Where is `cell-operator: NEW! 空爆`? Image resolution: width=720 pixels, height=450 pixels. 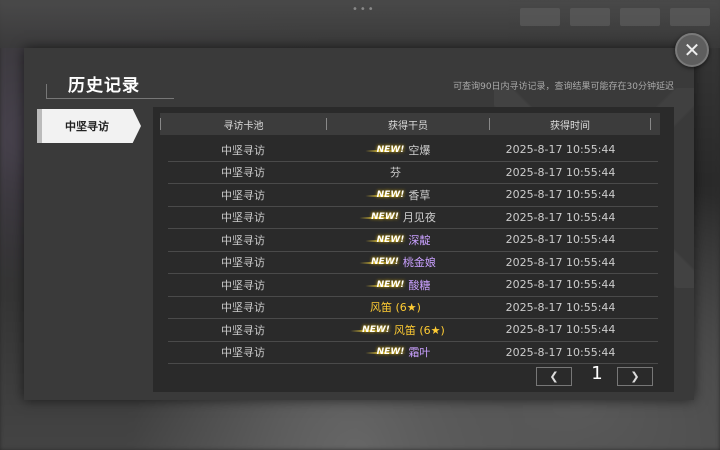 cell-operator: NEW! 空爆 is located at coordinates (395, 150).